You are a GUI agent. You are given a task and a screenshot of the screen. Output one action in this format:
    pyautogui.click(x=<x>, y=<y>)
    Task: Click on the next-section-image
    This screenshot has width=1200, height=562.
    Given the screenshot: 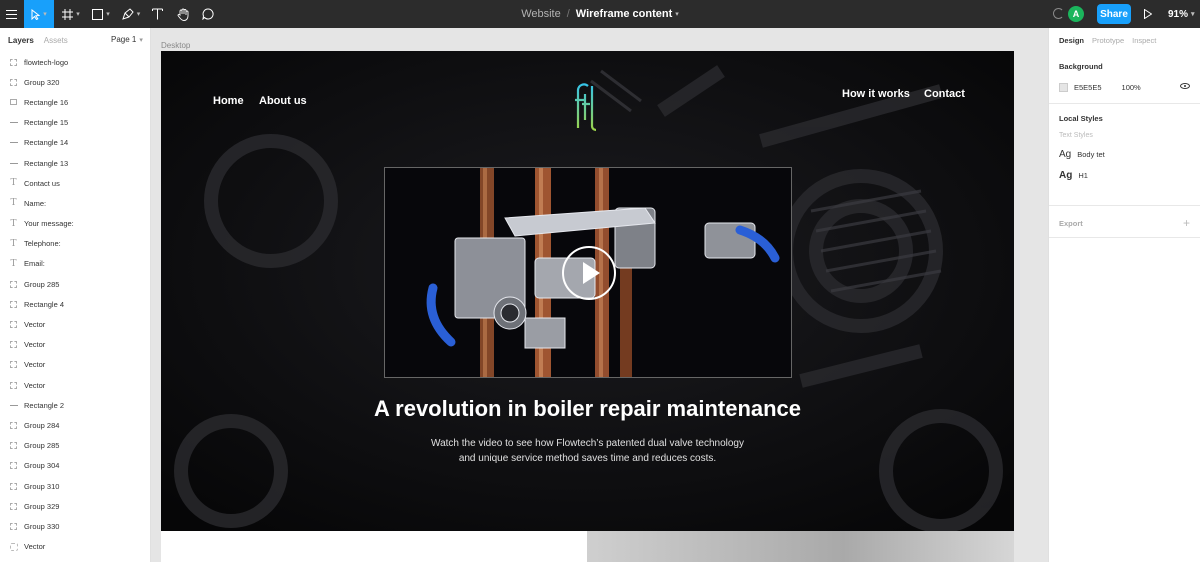 What is the action you would take?
    pyautogui.click(x=800, y=546)
    